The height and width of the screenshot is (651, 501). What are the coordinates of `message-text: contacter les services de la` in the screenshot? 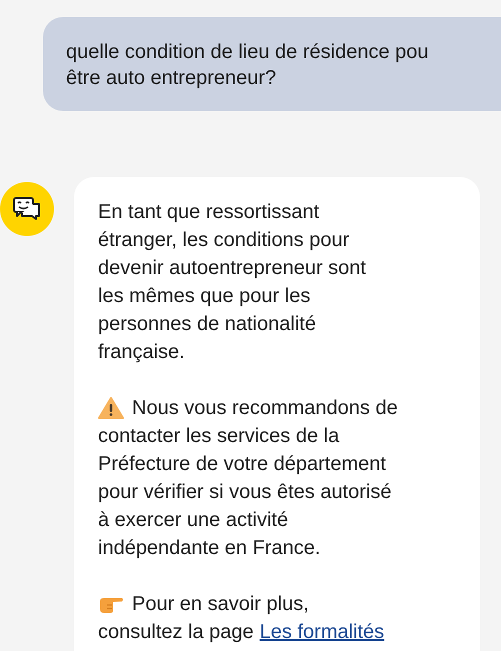 It's located at (219, 436).